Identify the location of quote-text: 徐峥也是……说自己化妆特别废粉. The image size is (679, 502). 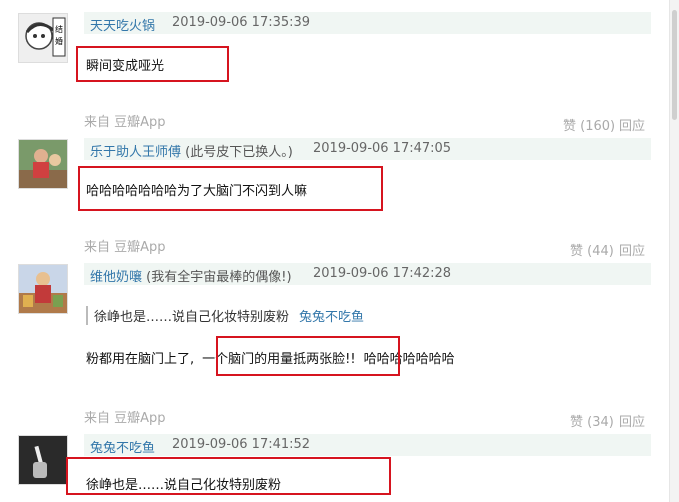
(192, 317).